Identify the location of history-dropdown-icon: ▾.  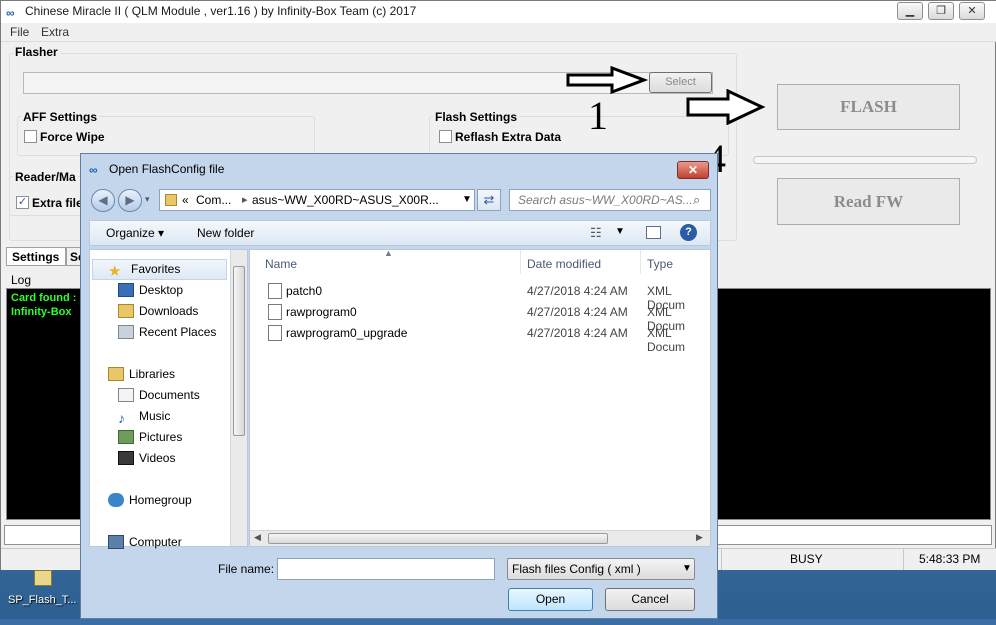
(147, 199).